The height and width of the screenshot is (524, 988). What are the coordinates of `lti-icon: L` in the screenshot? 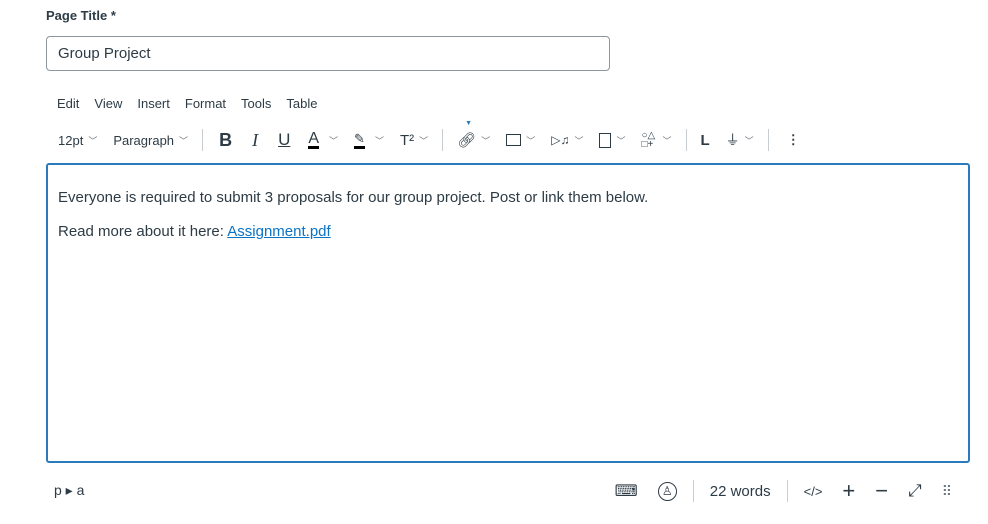 It's located at (705, 140).